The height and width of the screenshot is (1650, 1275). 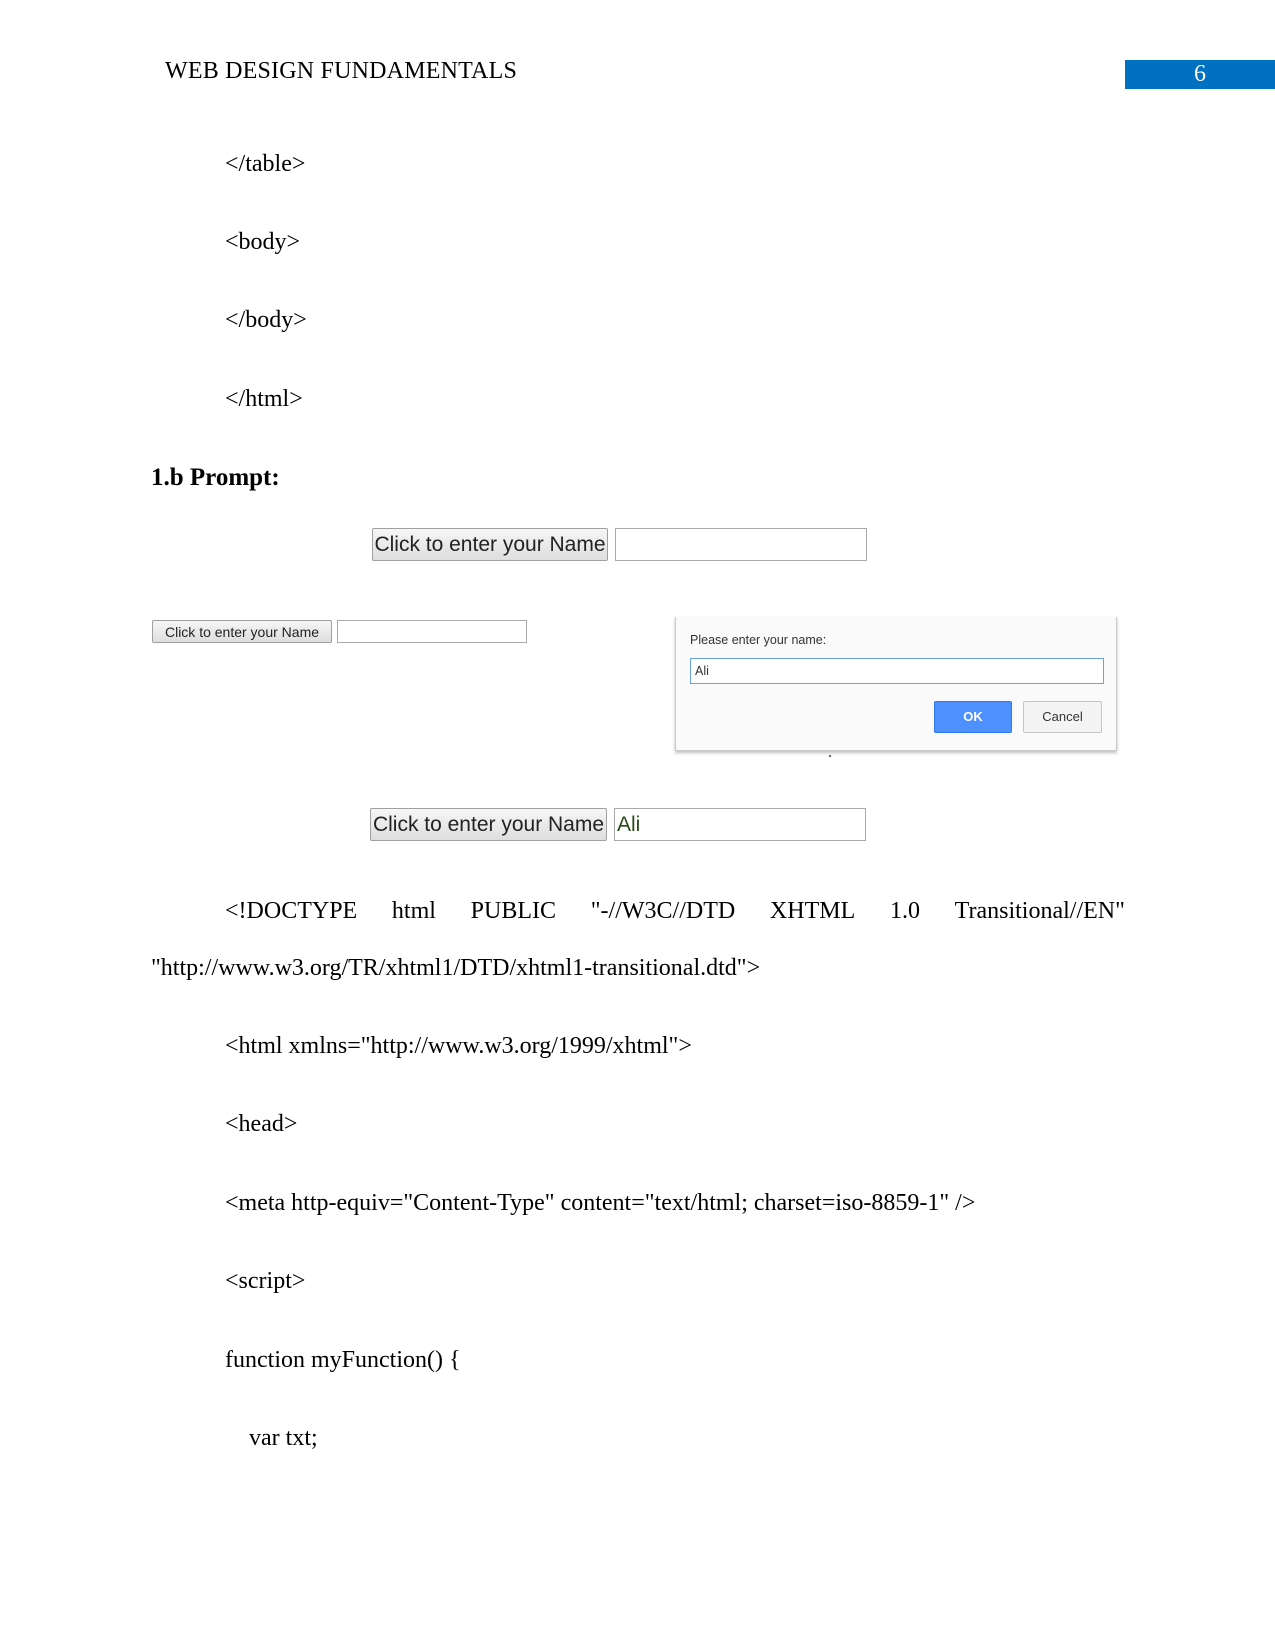 What do you see at coordinates (1200, 74) in the screenshot?
I see `page-number: 6` at bounding box center [1200, 74].